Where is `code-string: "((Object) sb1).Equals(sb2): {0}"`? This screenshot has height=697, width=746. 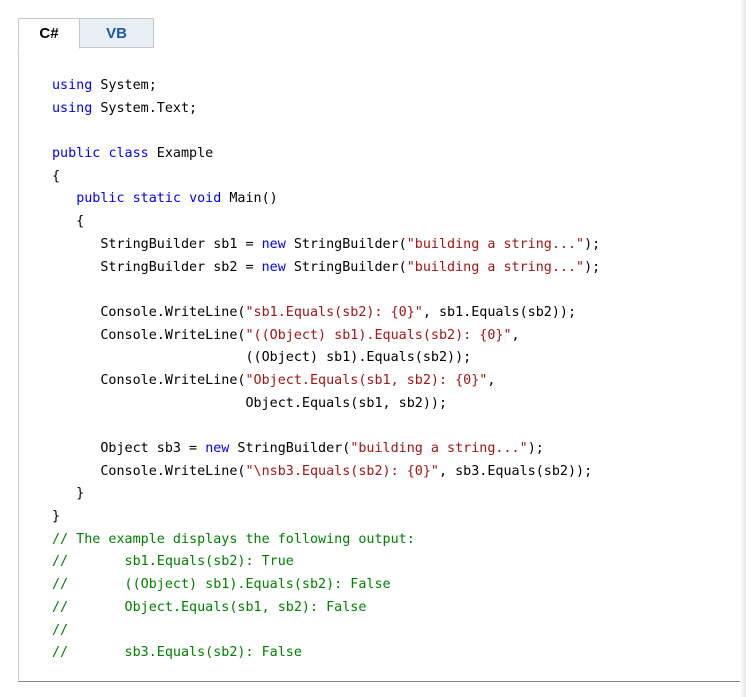
code-string: "((Object) sb1).Equals(sb2): {0}" is located at coordinates (378, 335).